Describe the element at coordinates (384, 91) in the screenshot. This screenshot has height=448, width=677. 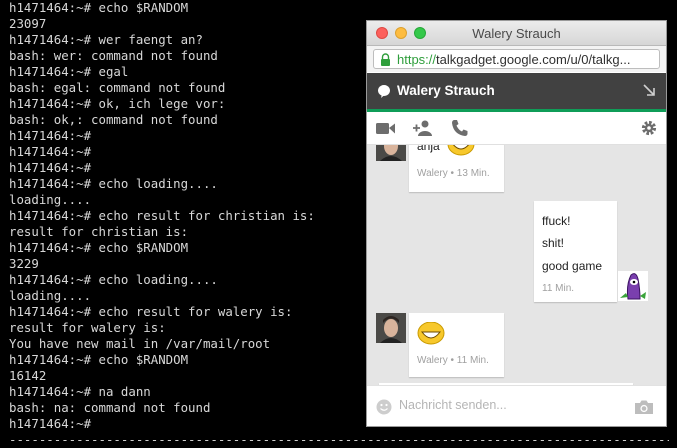
I see `speech-bubble-icon` at that location.